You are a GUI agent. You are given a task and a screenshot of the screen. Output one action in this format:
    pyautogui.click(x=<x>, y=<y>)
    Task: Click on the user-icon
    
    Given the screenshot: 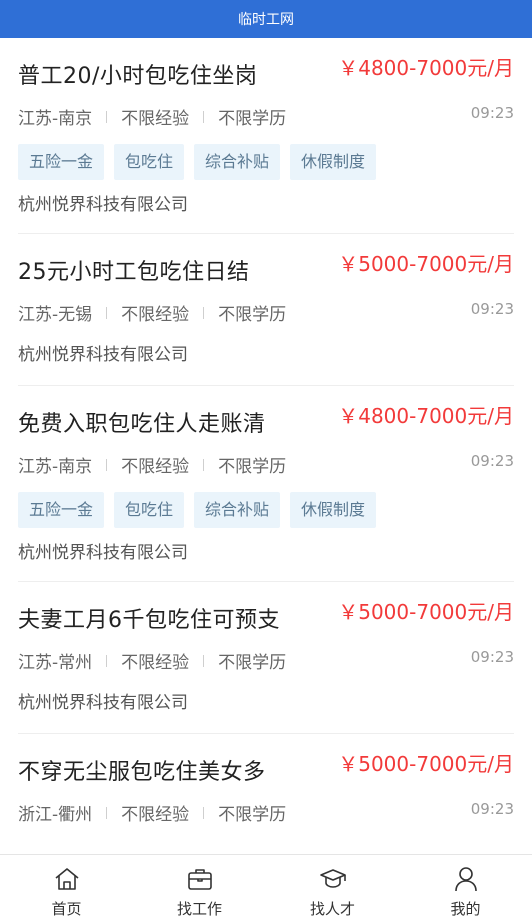 What is the action you would take?
    pyautogui.click(x=465, y=879)
    